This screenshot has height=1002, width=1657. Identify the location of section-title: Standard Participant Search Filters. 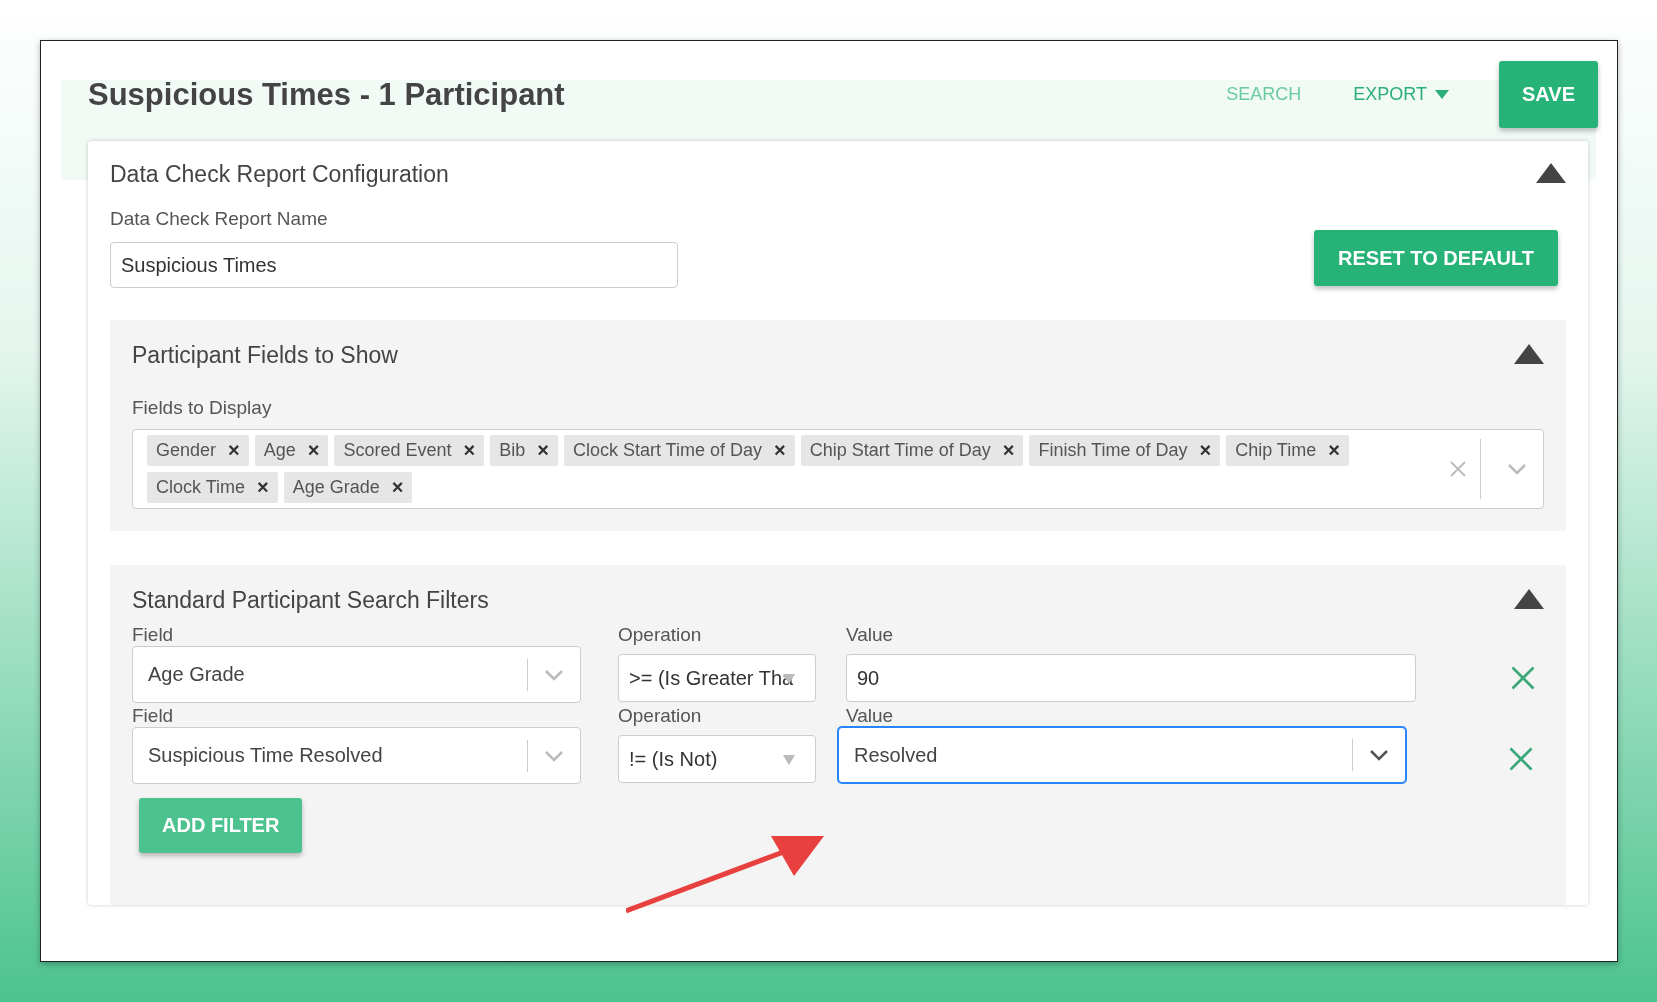
(310, 600).